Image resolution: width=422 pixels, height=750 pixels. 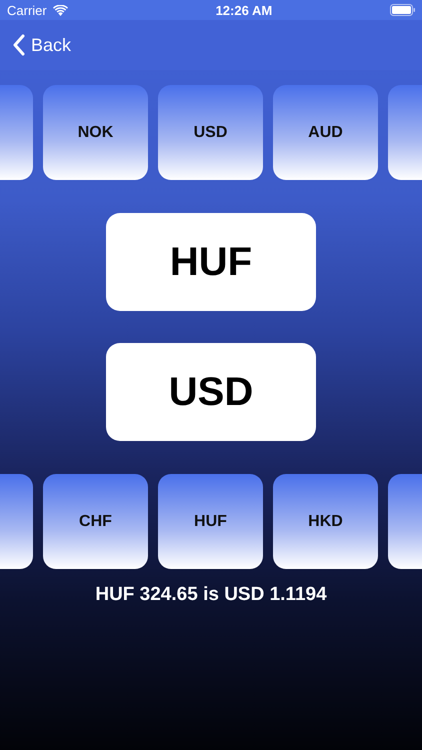 What do you see at coordinates (18, 45) in the screenshot?
I see `chevron-left-icon` at bounding box center [18, 45].